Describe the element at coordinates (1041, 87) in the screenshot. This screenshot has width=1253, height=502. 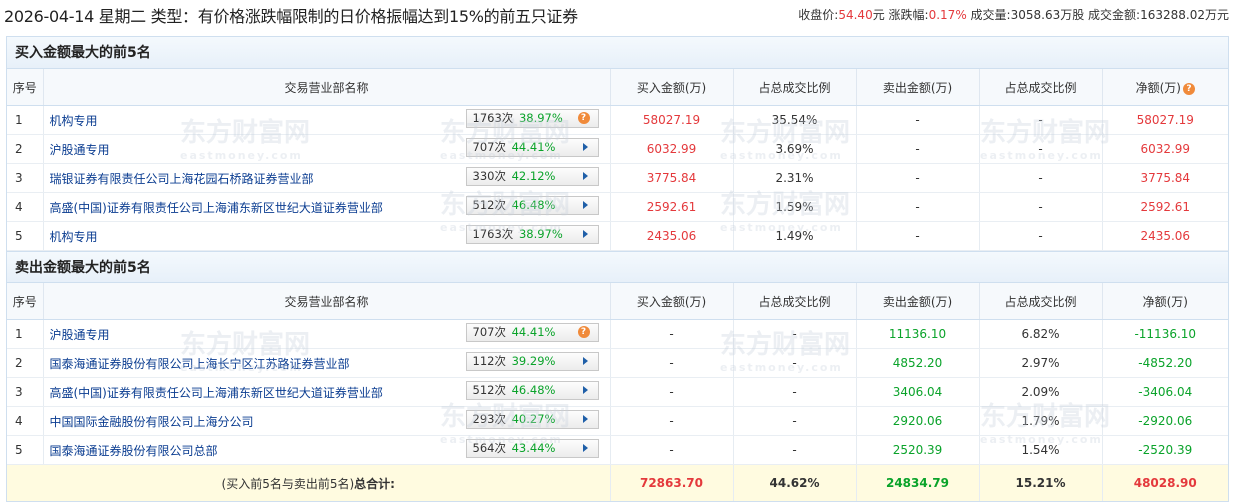
I see `col-sell-ratio: 占总成交比例` at that location.